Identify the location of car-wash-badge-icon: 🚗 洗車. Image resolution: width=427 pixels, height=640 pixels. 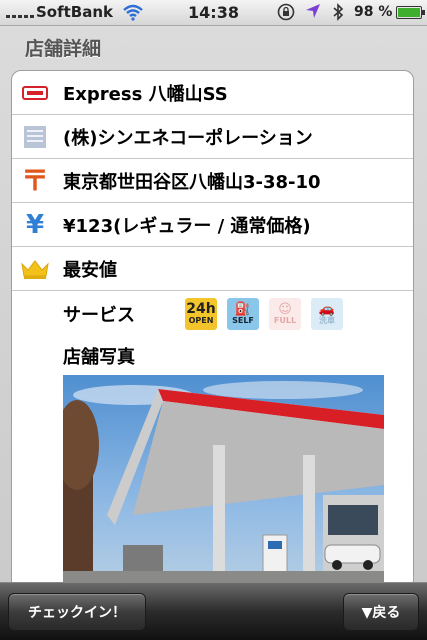
(327, 314).